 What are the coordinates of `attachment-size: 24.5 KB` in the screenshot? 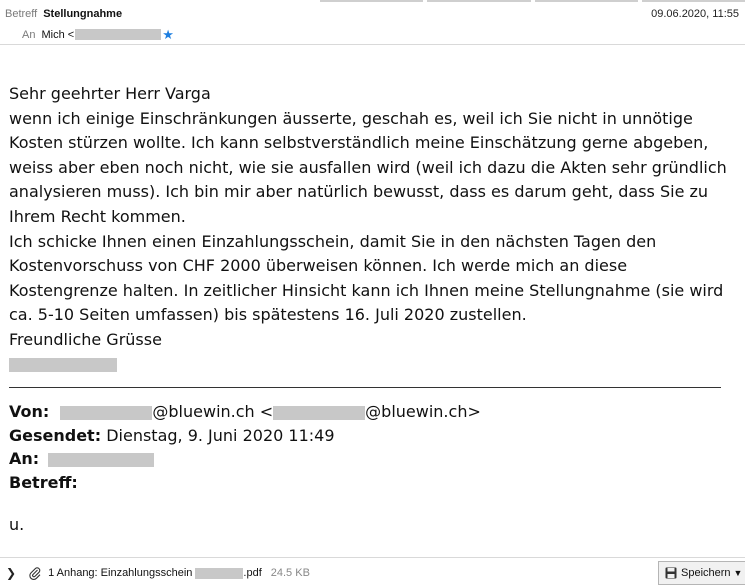 It's located at (290, 573).